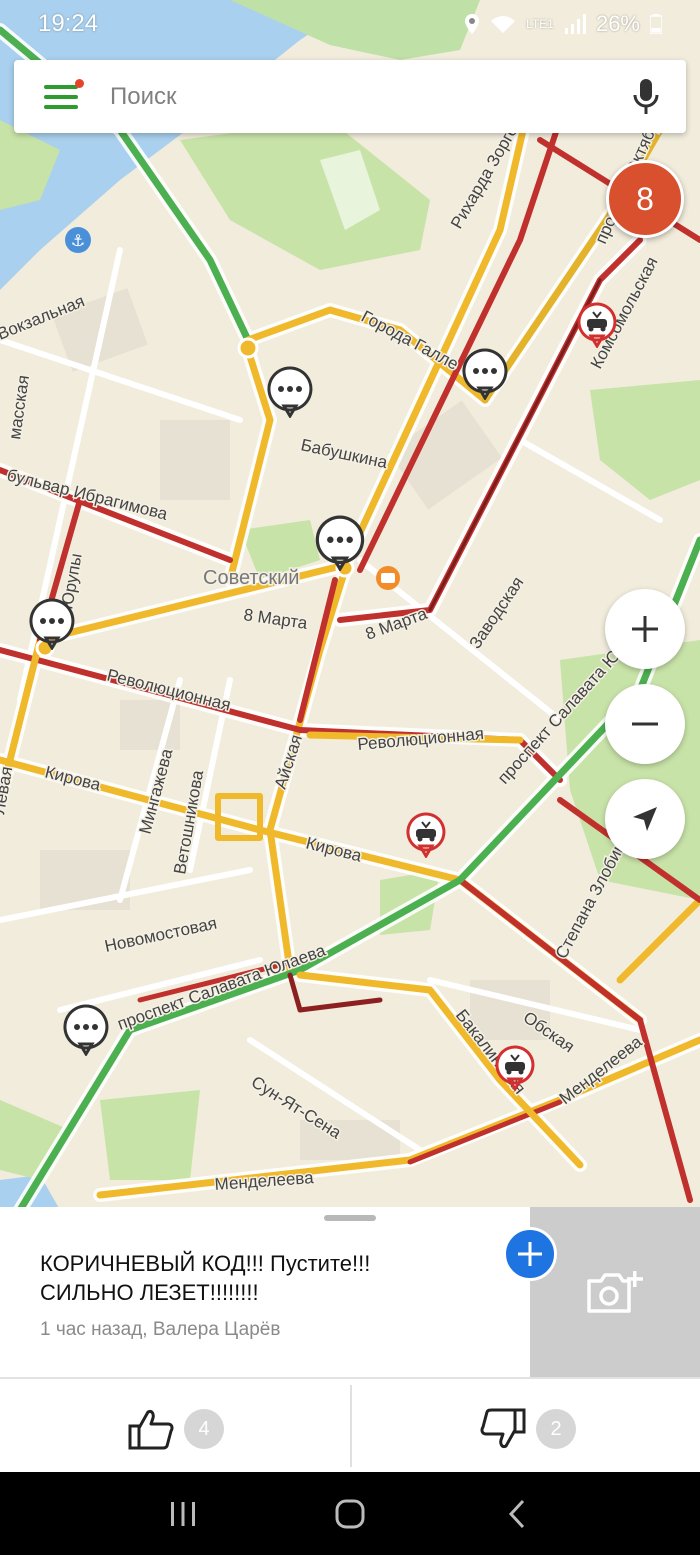 This screenshot has height=1555, width=700. What do you see at coordinates (64, 93) in the screenshot?
I see `menu-icon` at bounding box center [64, 93].